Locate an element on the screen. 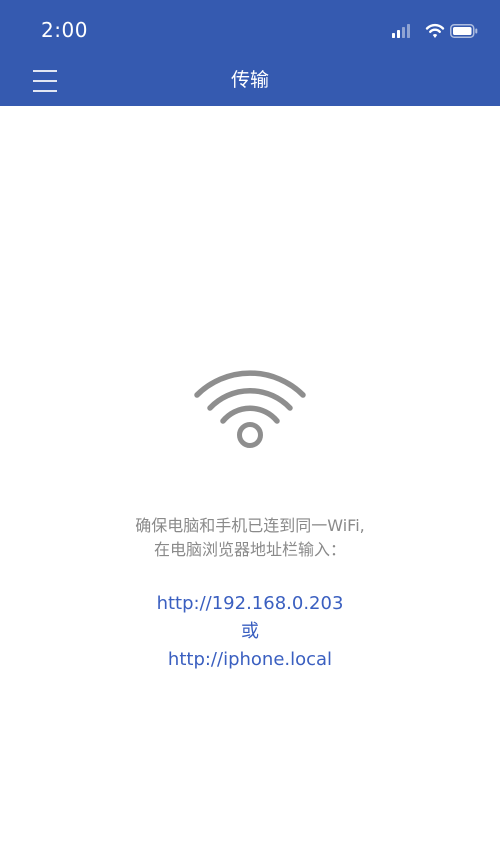 The height and width of the screenshot is (865, 500). status-icons is located at coordinates (435, 31).